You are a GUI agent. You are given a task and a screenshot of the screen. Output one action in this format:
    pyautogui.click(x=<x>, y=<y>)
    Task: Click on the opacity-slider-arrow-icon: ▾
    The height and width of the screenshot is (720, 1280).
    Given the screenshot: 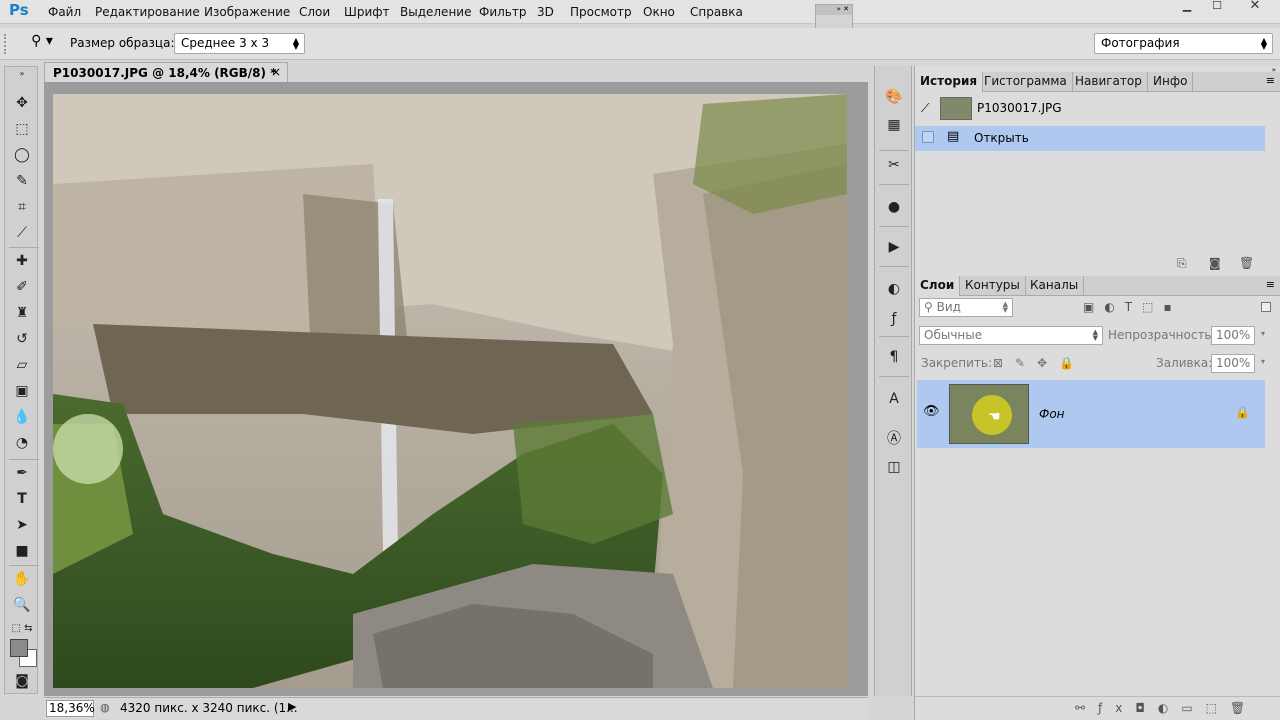 What is the action you would take?
    pyautogui.click(x=1263, y=333)
    